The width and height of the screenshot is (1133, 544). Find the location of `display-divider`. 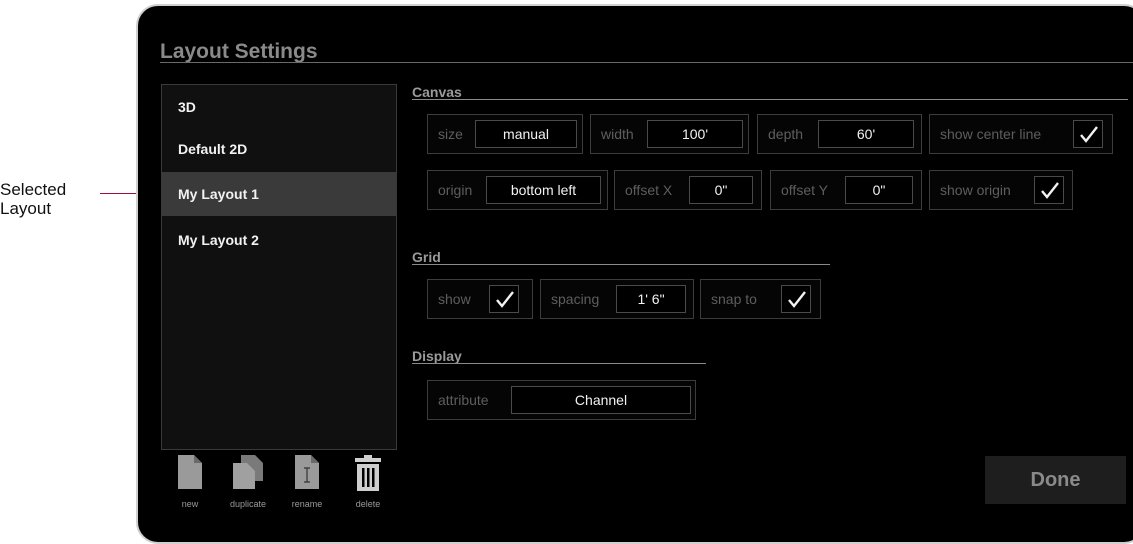

display-divider is located at coordinates (559, 363).